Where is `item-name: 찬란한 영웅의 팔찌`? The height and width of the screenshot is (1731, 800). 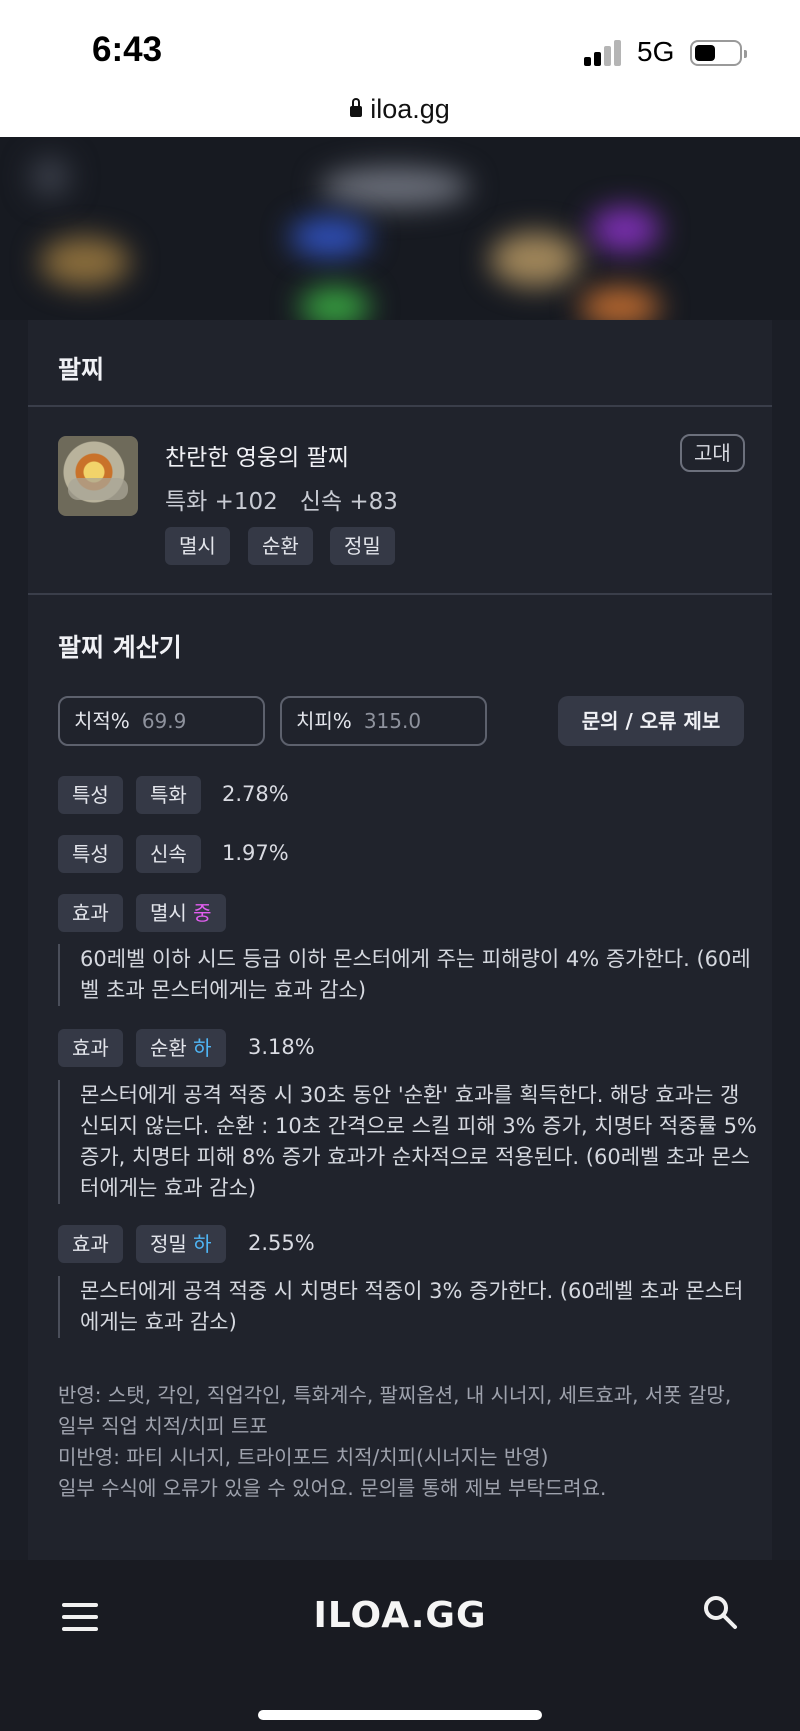
item-name: 찬란한 영웅의 팔찌 is located at coordinates (257, 458).